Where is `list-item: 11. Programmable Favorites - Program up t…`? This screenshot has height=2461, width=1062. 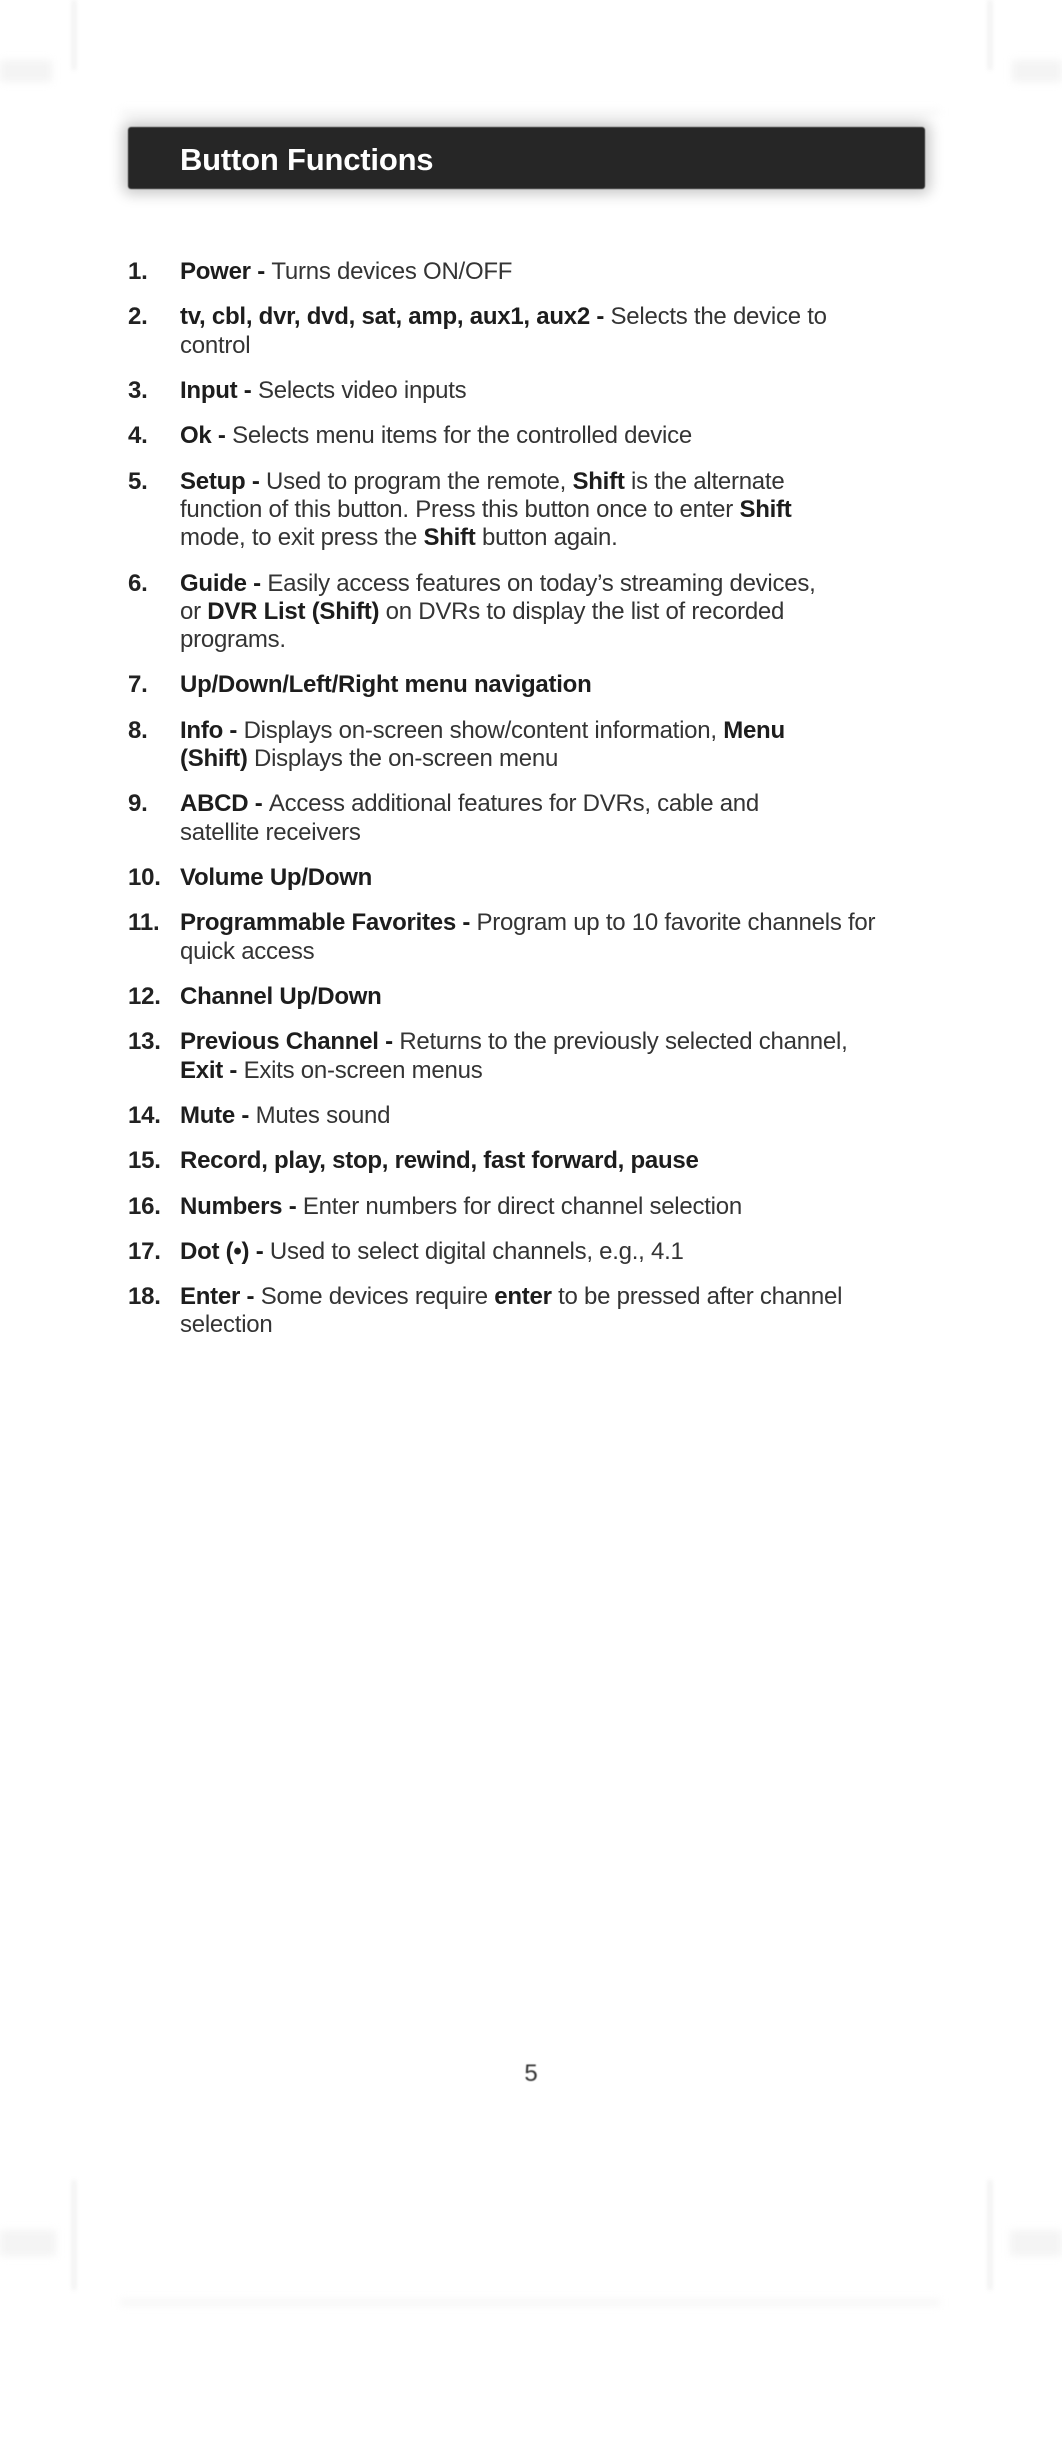
list-item: 11. Programmable Favorites - Program up t… is located at coordinates (533, 937).